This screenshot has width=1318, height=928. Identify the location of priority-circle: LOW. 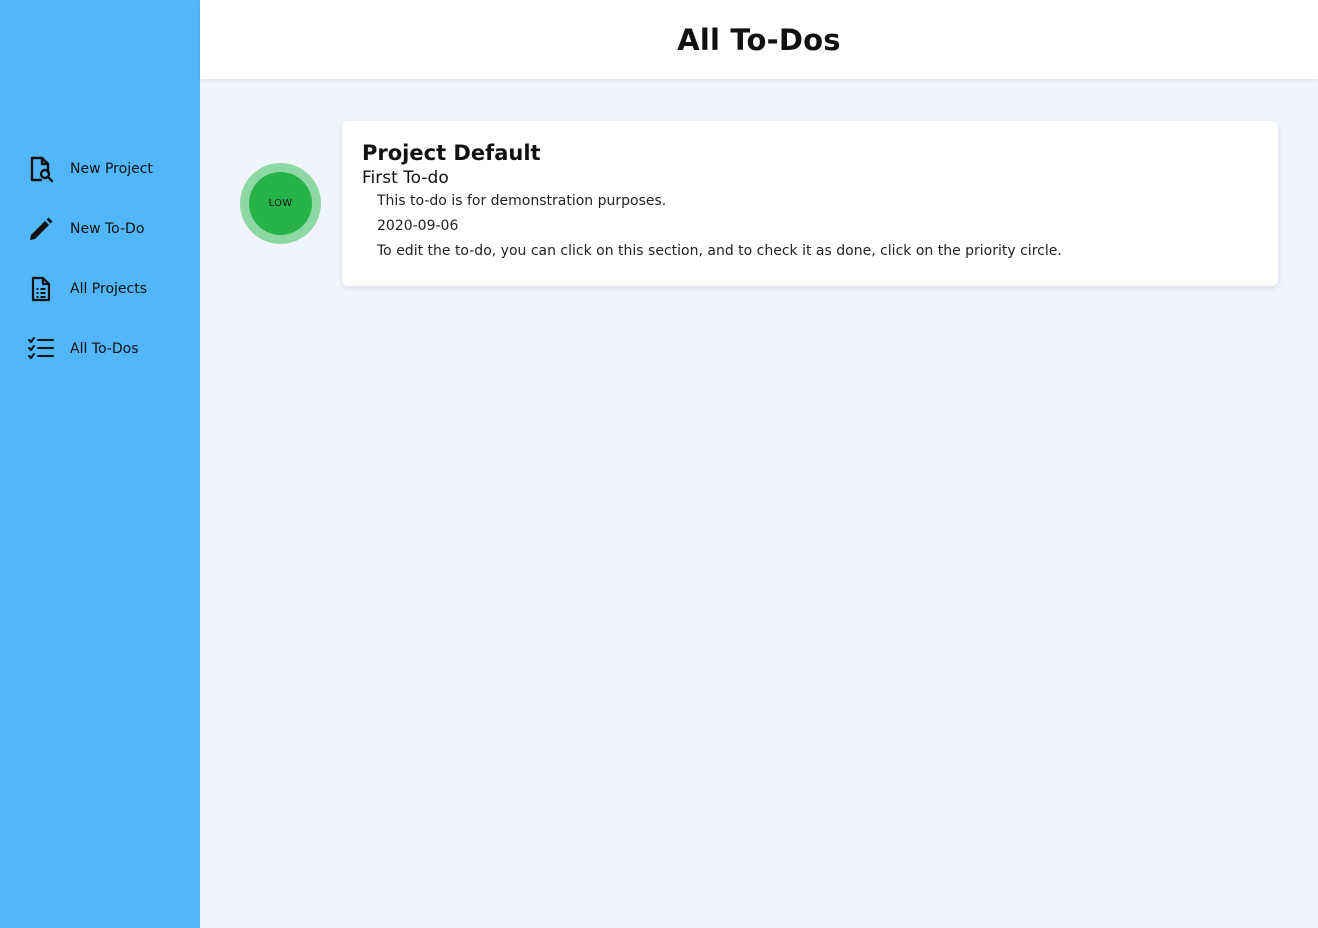
(280, 203).